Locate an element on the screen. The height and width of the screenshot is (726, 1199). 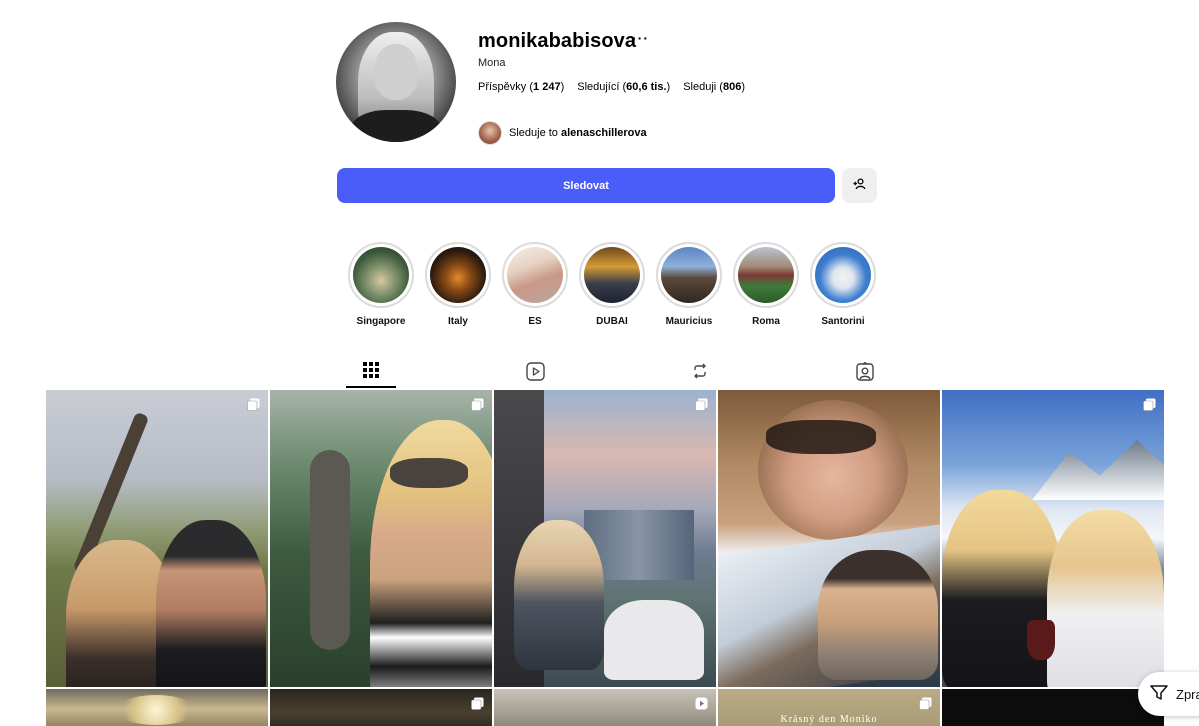
follow-button: Sledovat is located at coordinates (586, 185).